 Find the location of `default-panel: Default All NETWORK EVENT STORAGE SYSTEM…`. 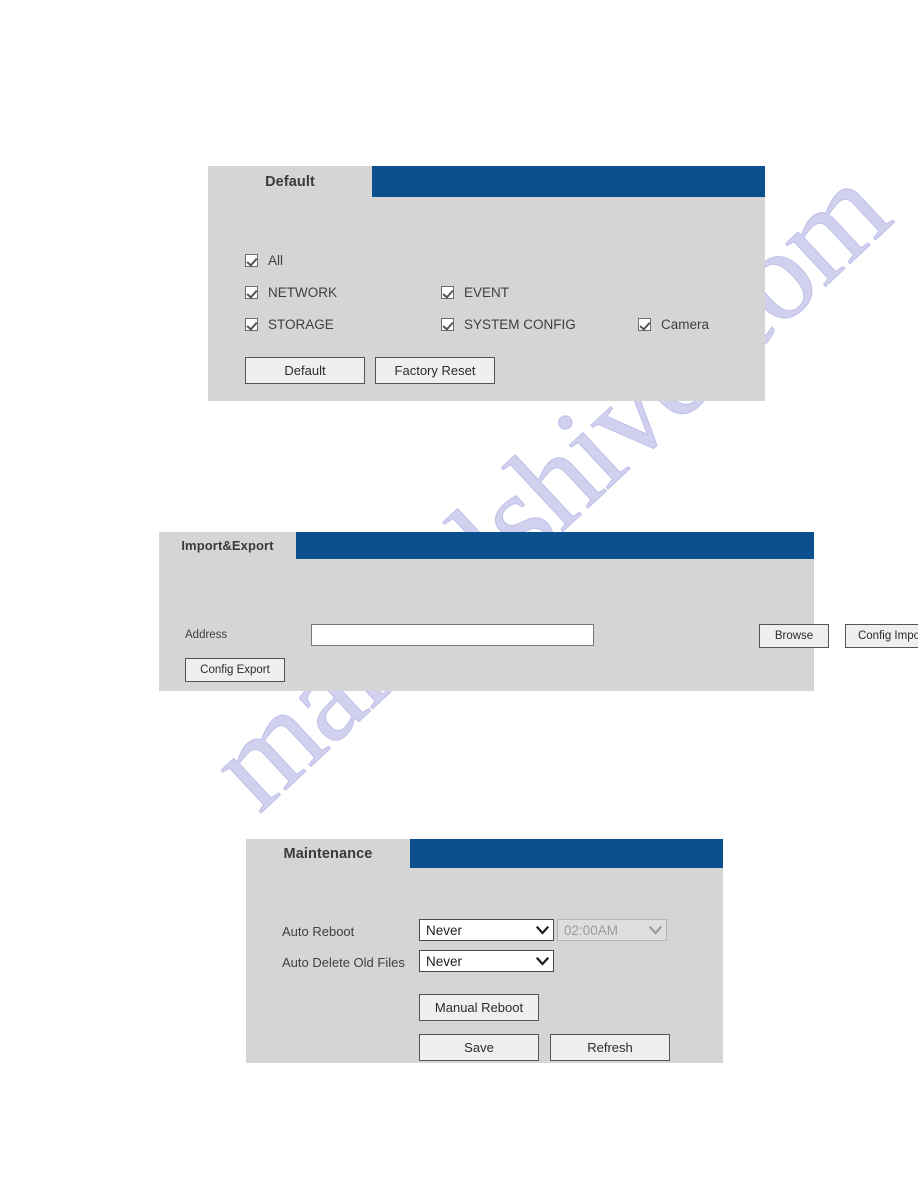

default-panel: Default All NETWORK EVENT STORAGE SYSTEM… is located at coordinates (486, 283).